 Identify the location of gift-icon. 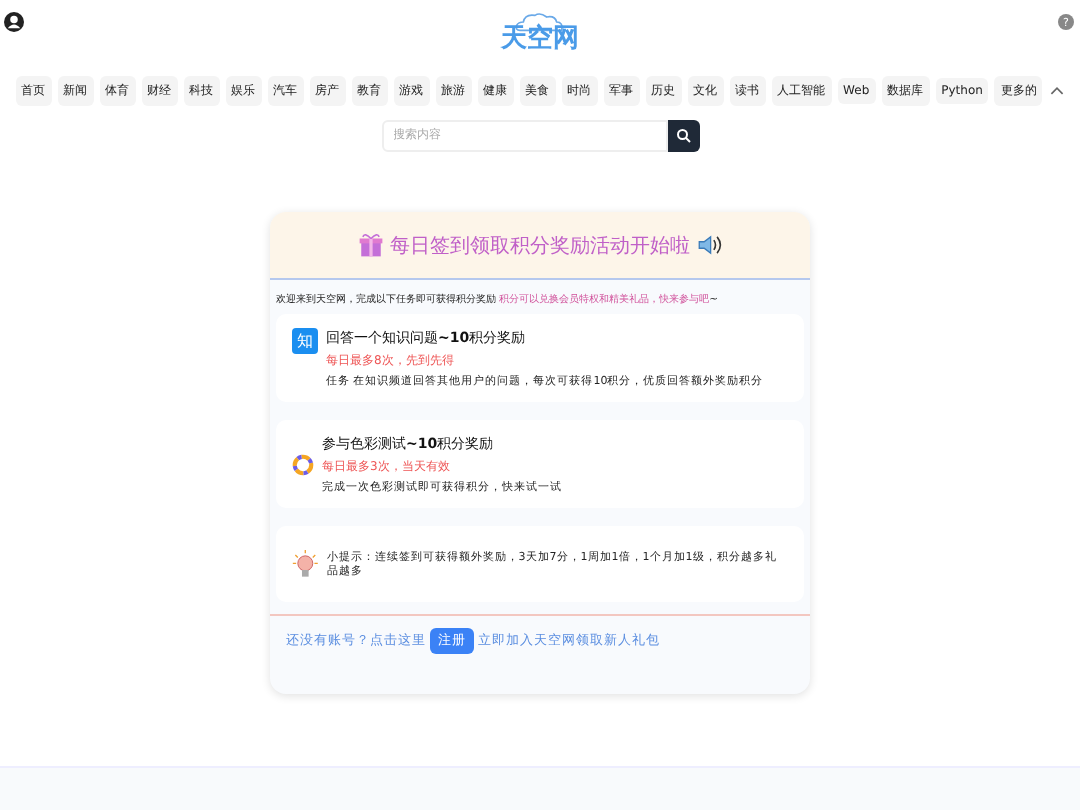
(371, 245).